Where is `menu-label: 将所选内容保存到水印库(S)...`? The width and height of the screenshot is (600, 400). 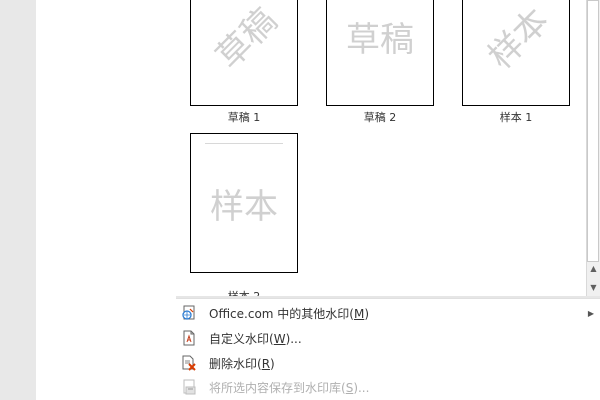 menu-label: 将所选内容保存到水印库(S)... is located at coordinates (289, 387).